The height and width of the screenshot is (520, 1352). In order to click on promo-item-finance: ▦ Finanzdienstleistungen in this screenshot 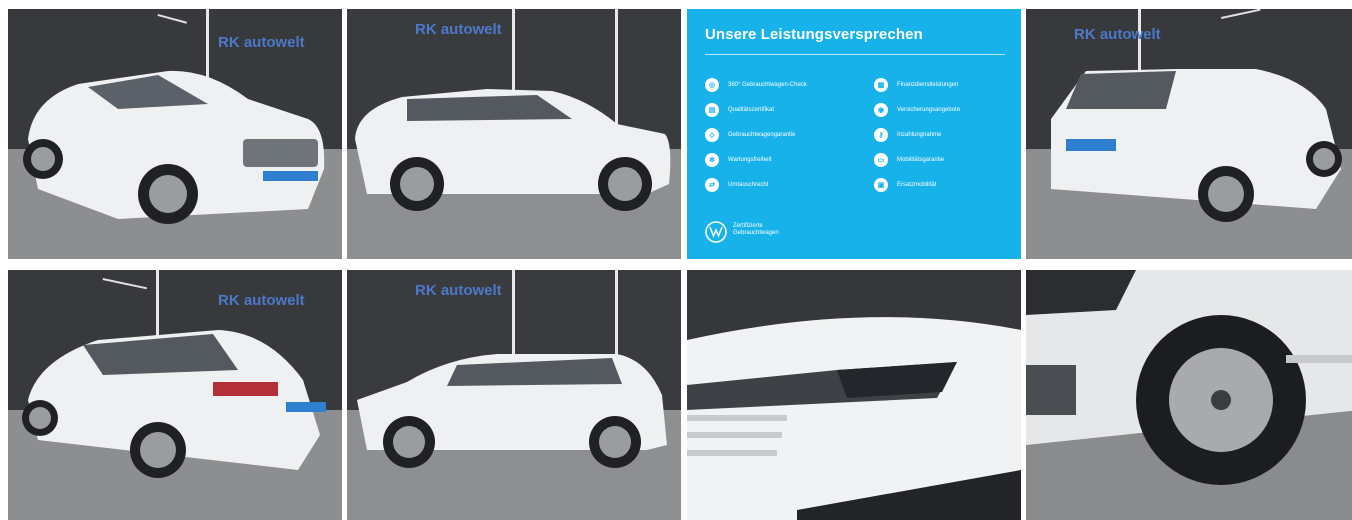, I will do `click(916, 85)`.